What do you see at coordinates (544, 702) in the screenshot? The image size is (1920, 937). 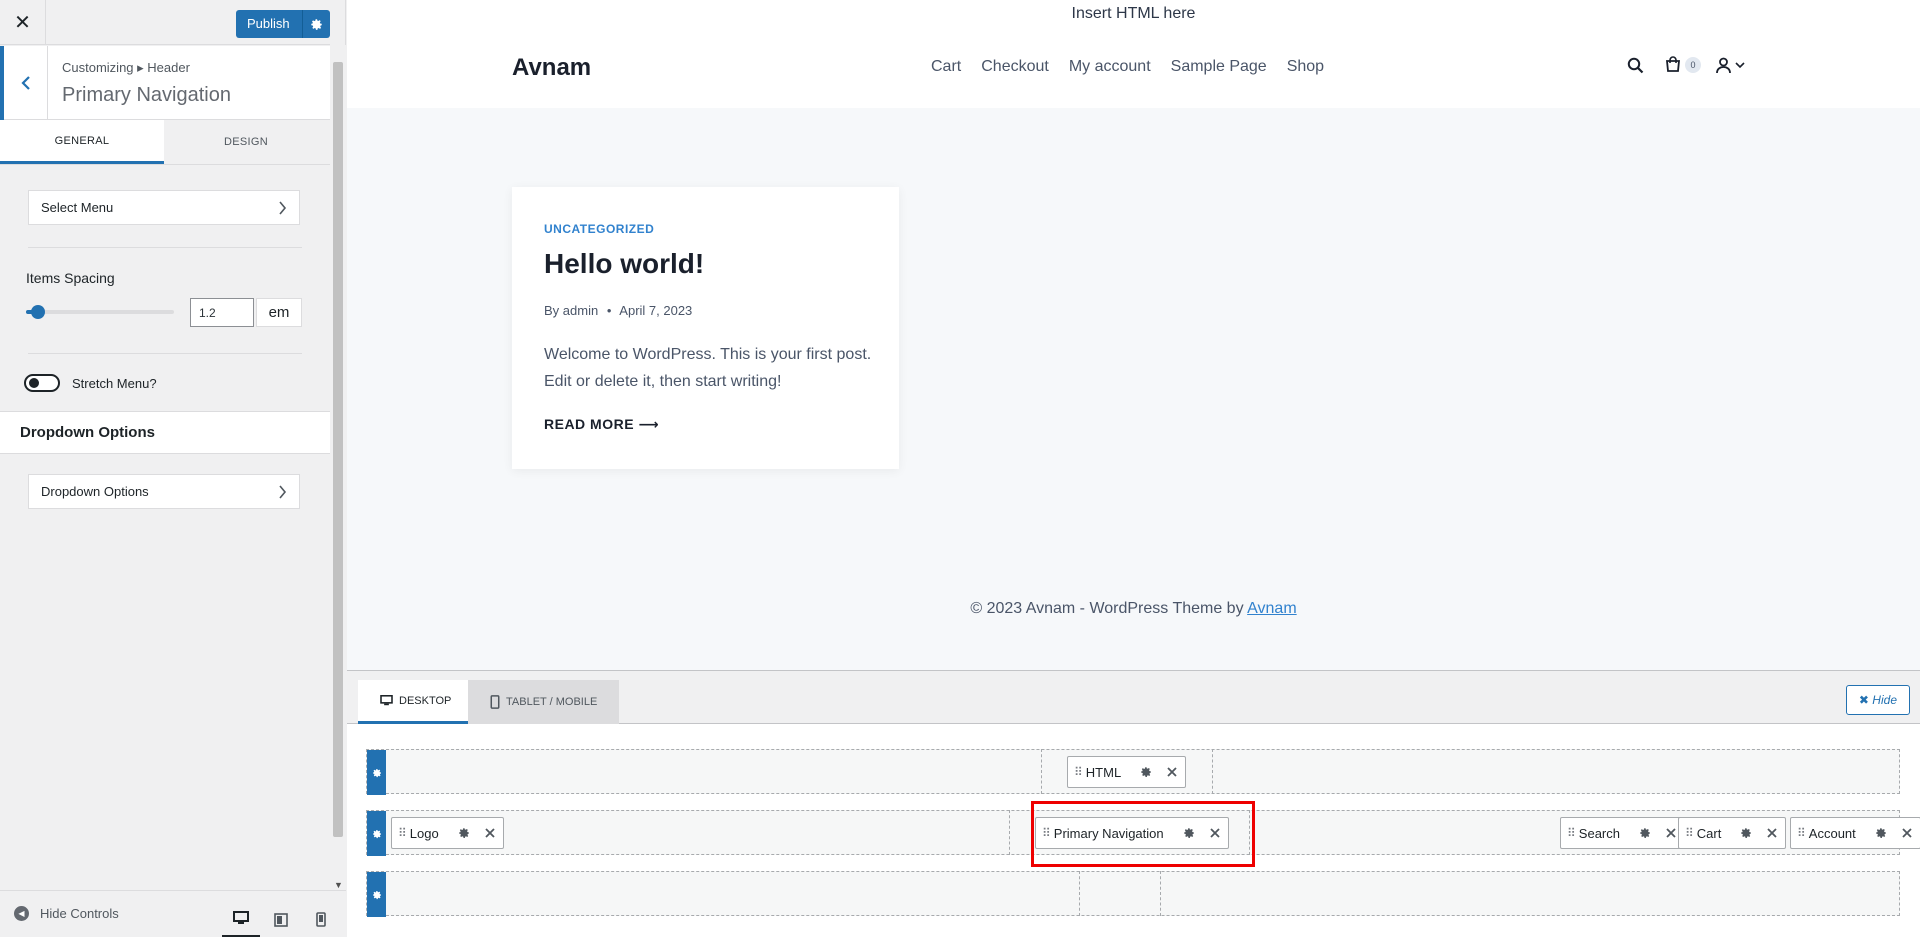 I see `tab-tablet-mobile: TABLET / MOBILE` at bounding box center [544, 702].